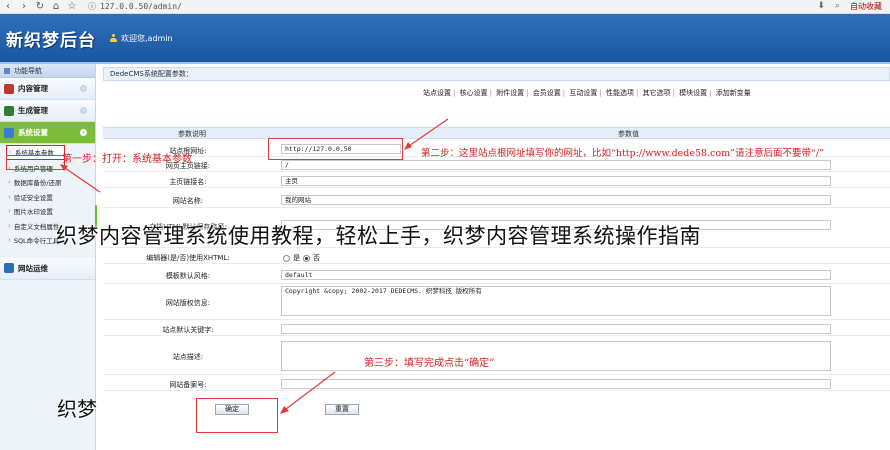  Describe the element at coordinates (437, 93) in the screenshot. I see `tab-site: 站点设置` at that location.